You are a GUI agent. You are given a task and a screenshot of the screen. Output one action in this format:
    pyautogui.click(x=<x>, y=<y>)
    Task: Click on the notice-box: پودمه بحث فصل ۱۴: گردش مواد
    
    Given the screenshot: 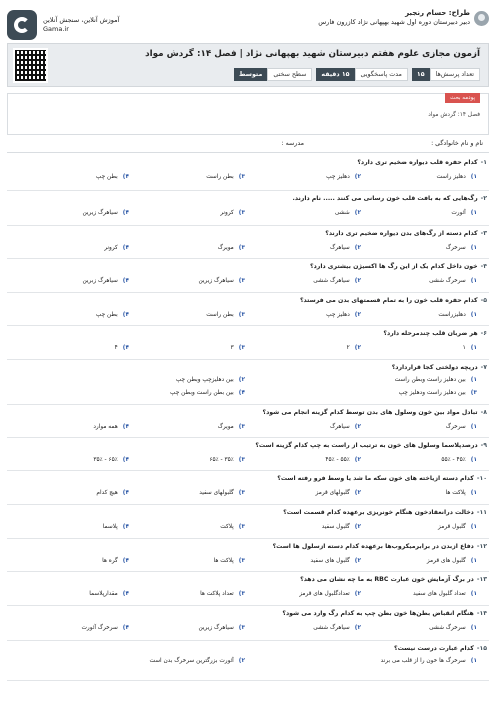 What is the action you would take?
    pyautogui.click(x=248, y=114)
    